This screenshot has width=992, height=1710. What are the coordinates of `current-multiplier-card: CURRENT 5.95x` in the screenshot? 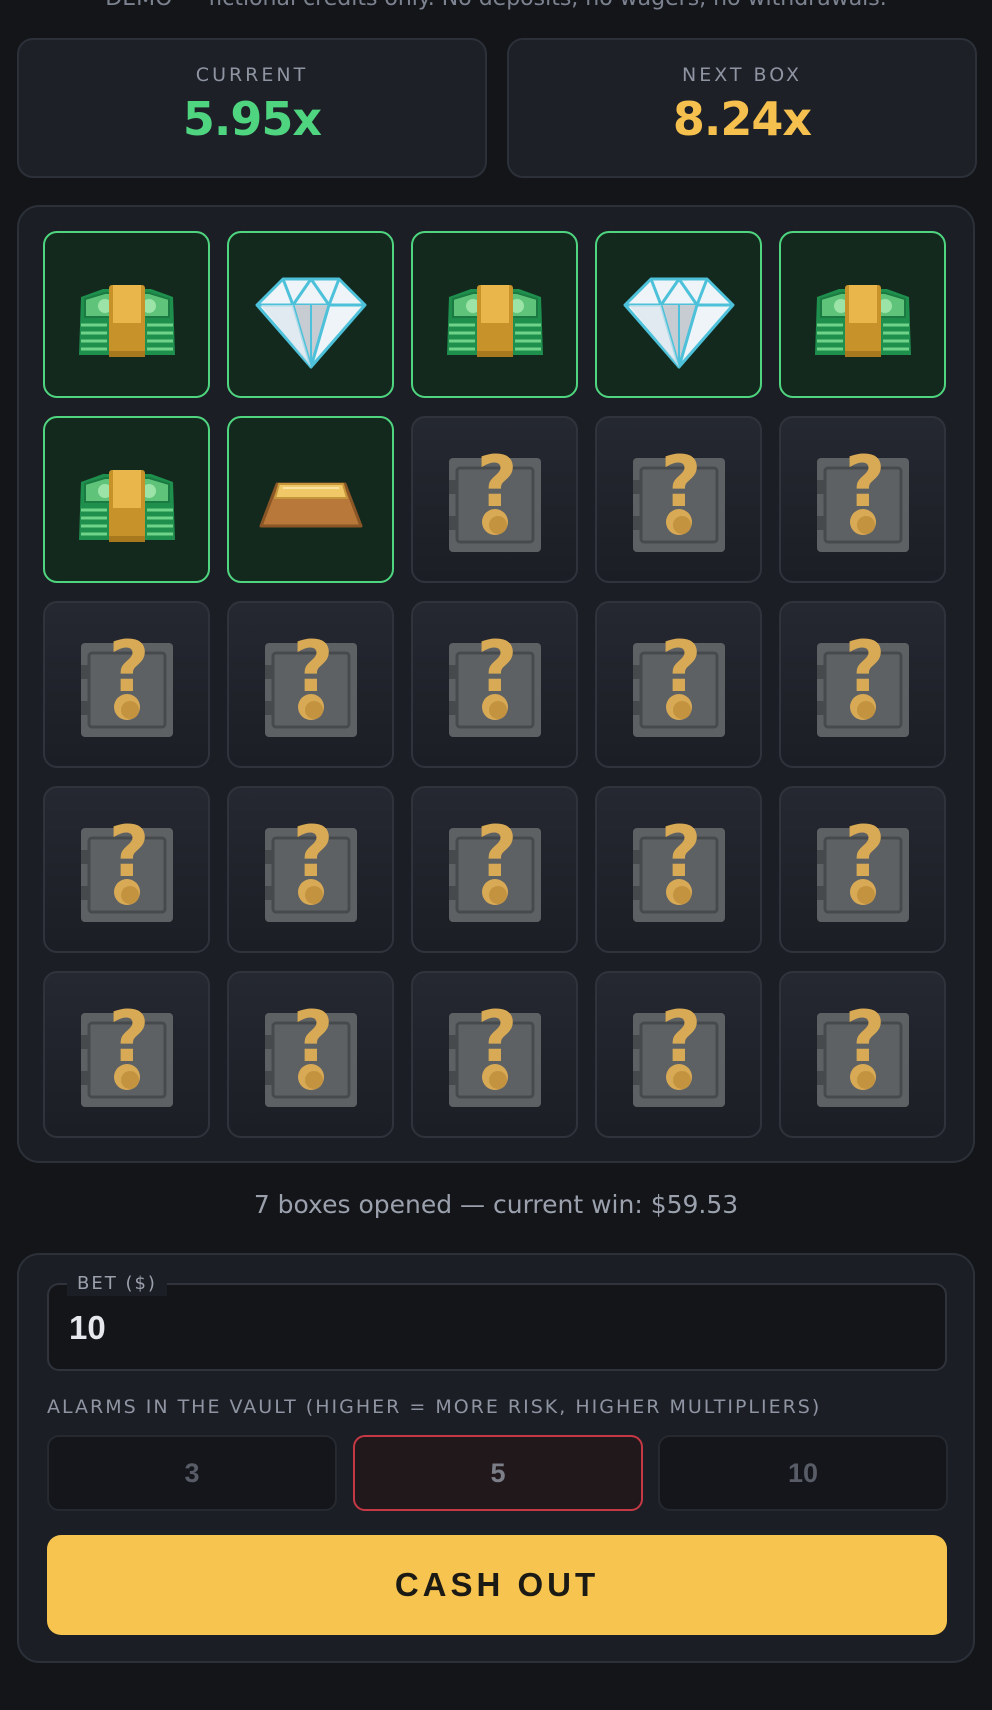 It's located at (252, 108).